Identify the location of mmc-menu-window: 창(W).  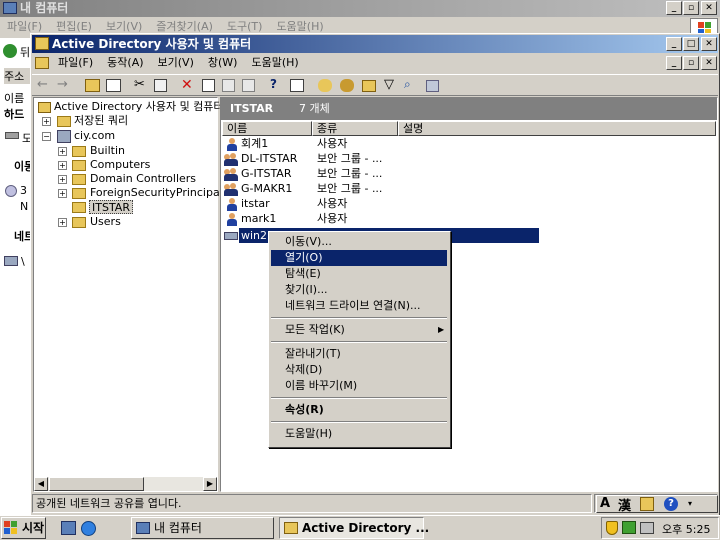
(223, 63).